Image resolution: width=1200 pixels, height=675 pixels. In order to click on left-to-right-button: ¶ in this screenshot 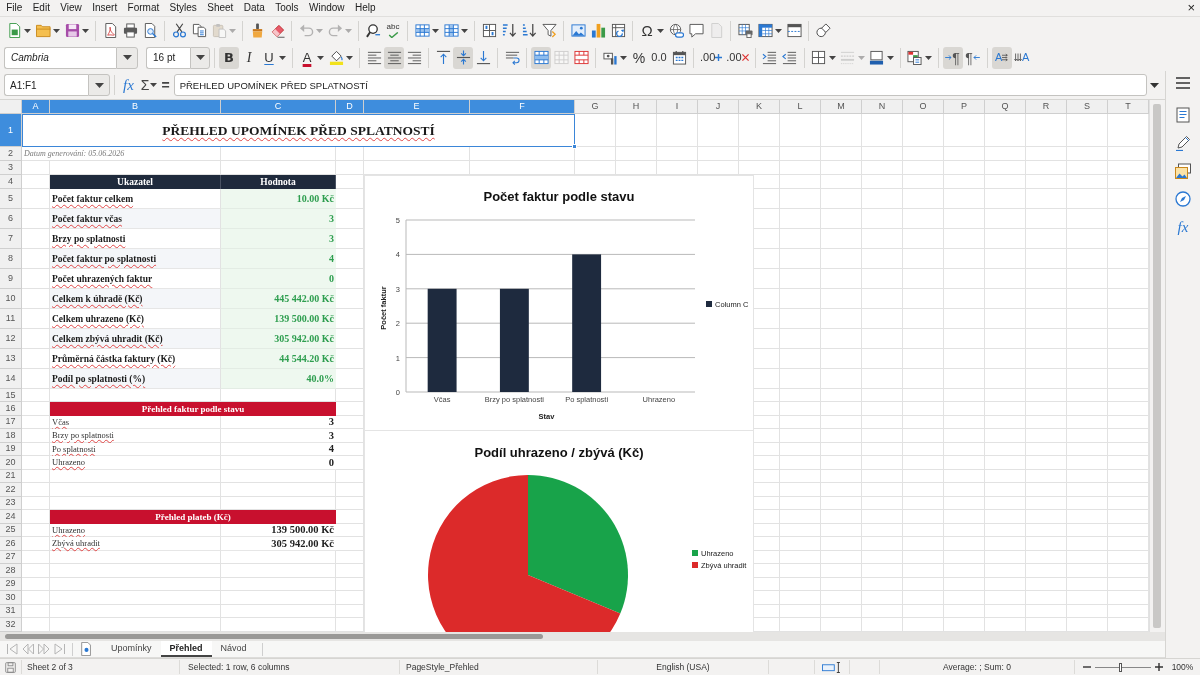, I will do `click(952, 57)`.